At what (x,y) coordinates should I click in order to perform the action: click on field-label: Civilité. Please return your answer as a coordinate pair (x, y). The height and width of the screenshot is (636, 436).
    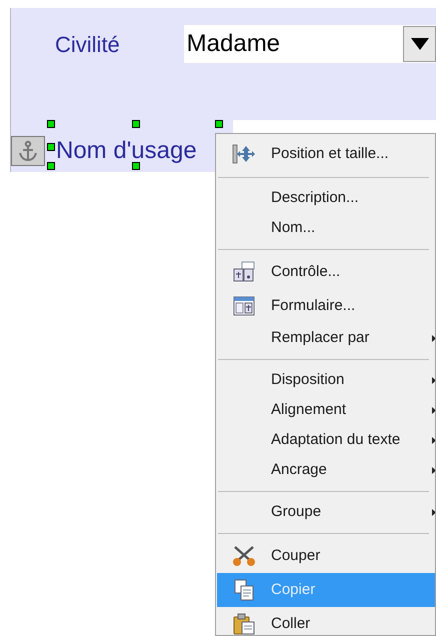
    Looking at the image, I should click on (88, 44).